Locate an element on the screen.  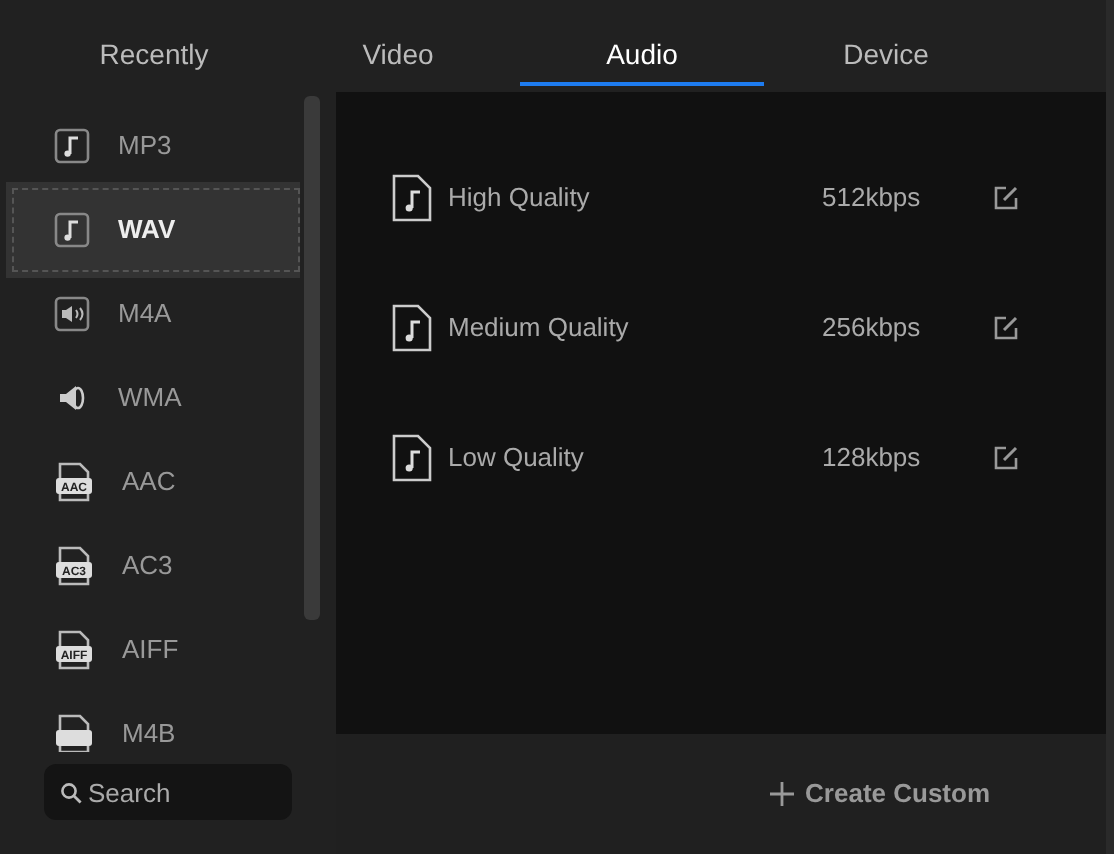
tab: Device is located at coordinates (886, 43).